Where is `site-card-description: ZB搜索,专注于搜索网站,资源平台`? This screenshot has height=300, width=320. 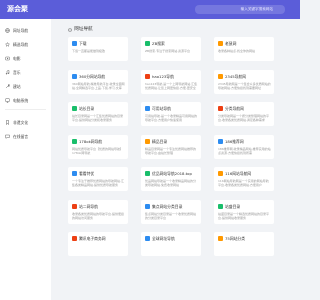
site-card-description: ZB搜索,专注于搜索网站,资源平台 is located at coordinates (168, 51).